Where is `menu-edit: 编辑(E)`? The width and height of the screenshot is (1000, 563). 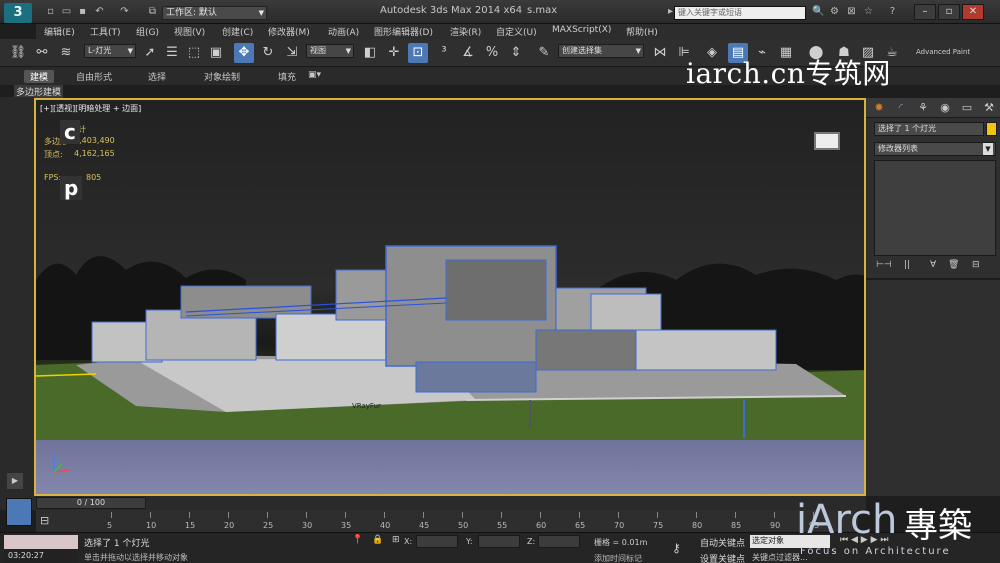 menu-edit: 编辑(E) is located at coordinates (59, 31).